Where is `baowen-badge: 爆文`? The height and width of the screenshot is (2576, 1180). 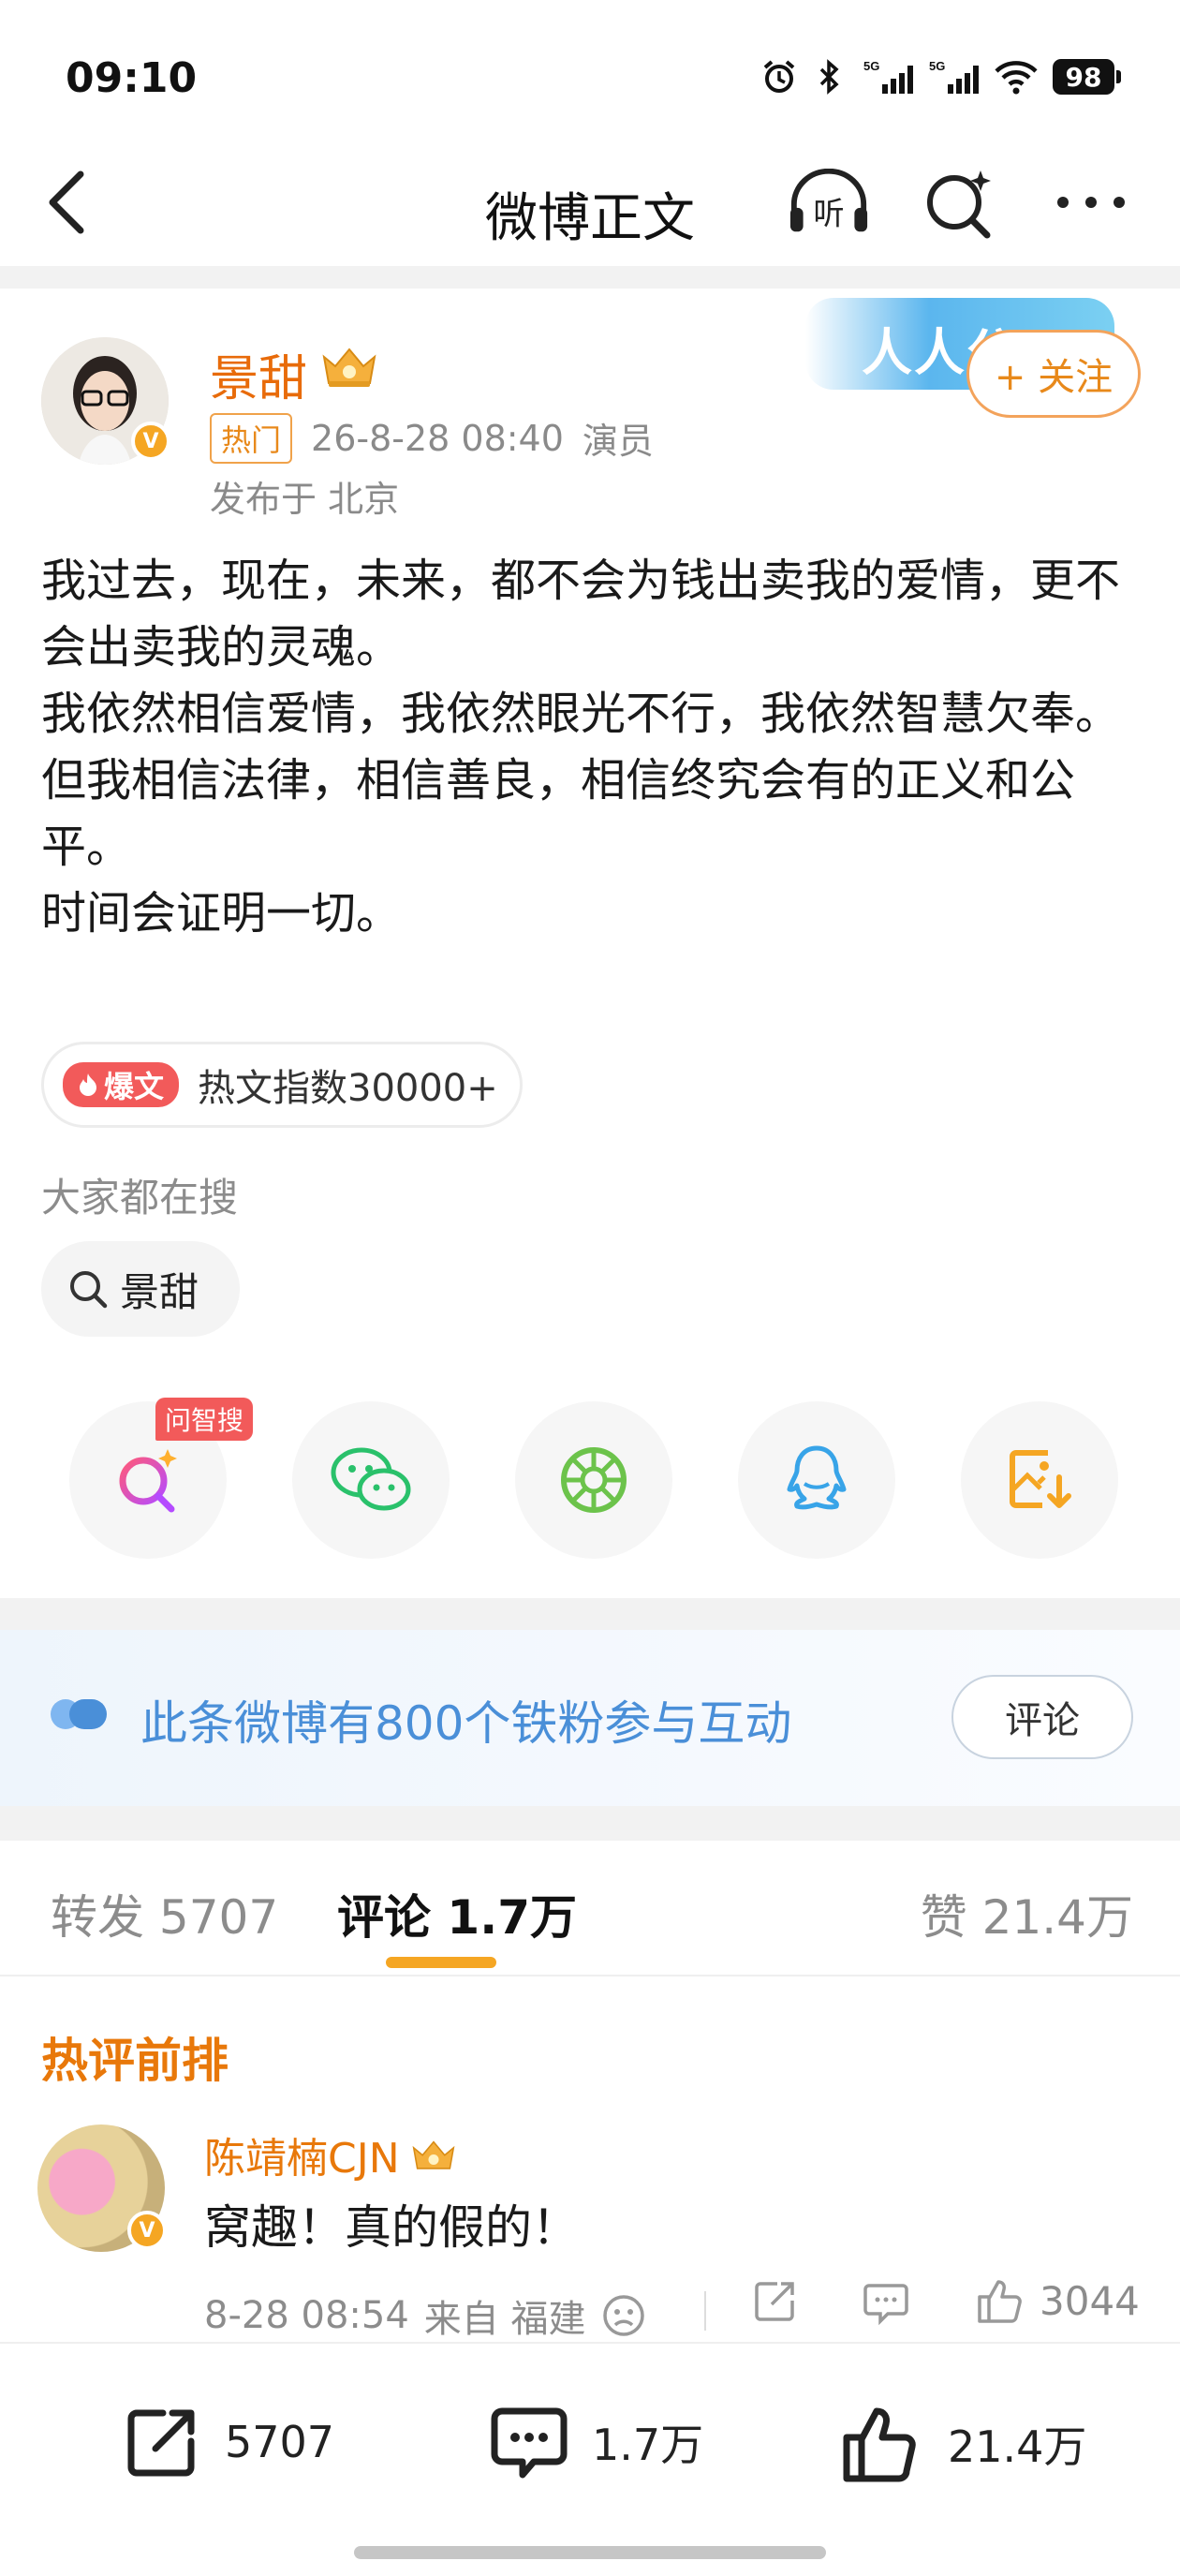
baowen-badge: 爆文 is located at coordinates (121, 1084).